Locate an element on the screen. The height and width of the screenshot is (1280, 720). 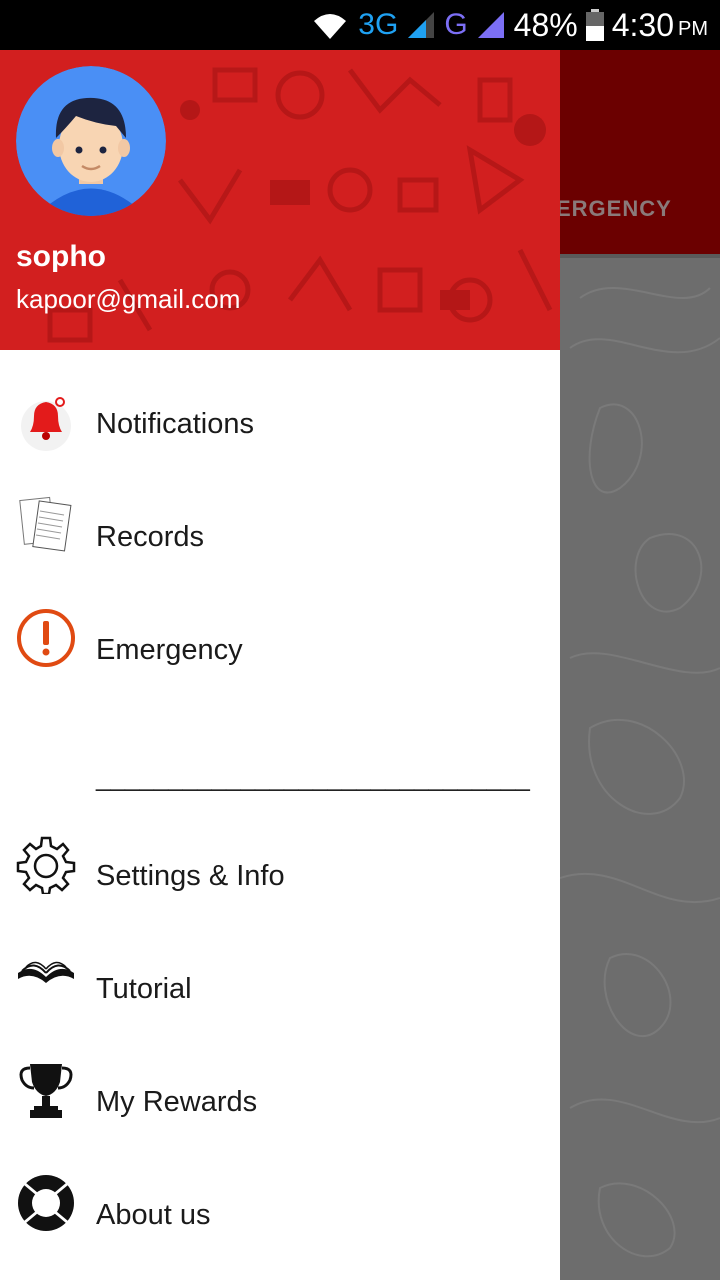
menu-label-rewards: My Rewards is located at coordinates (177, 1102).